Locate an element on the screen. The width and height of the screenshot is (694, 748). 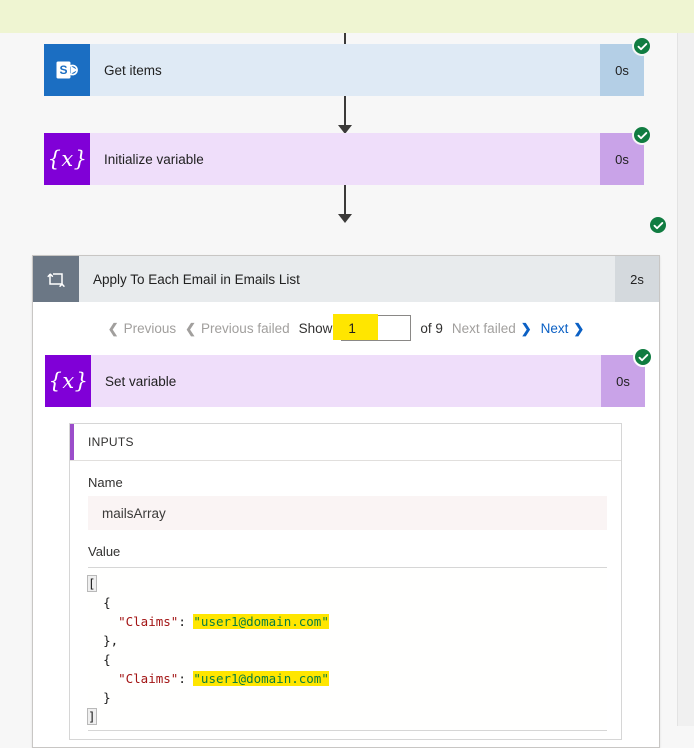
action-title-set-variable: Set variable is located at coordinates (346, 381).